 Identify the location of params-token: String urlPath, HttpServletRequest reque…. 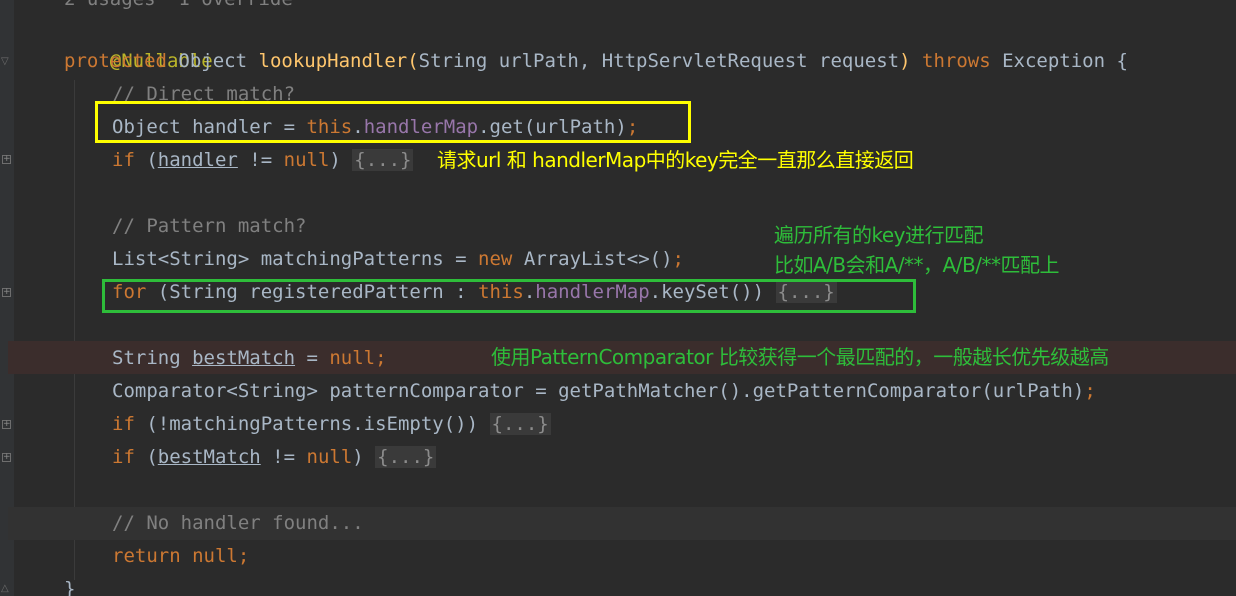
(659, 61).